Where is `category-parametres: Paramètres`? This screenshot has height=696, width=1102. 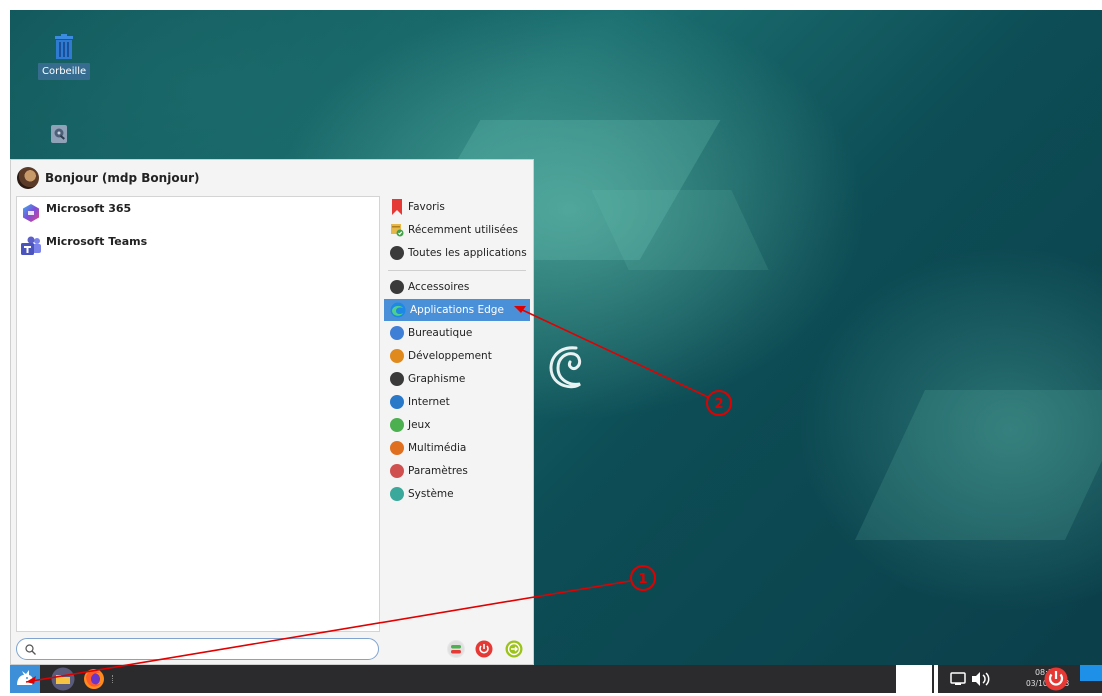 category-parametres: Paramètres is located at coordinates (457, 471).